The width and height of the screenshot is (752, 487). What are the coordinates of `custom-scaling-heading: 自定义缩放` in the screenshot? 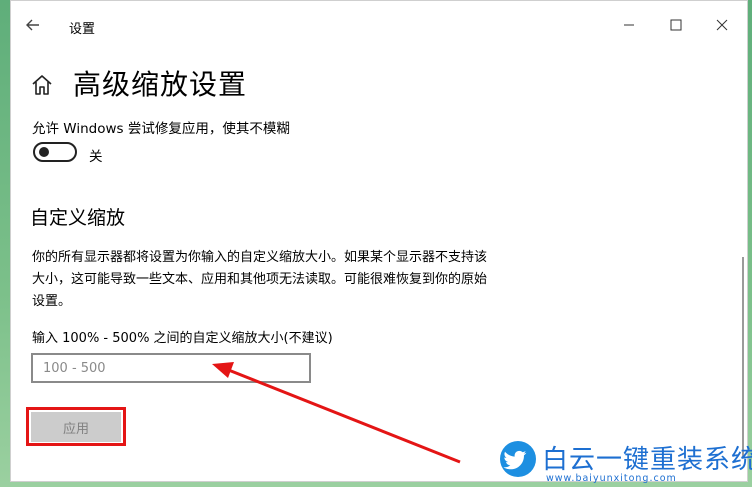 It's located at (78, 218).